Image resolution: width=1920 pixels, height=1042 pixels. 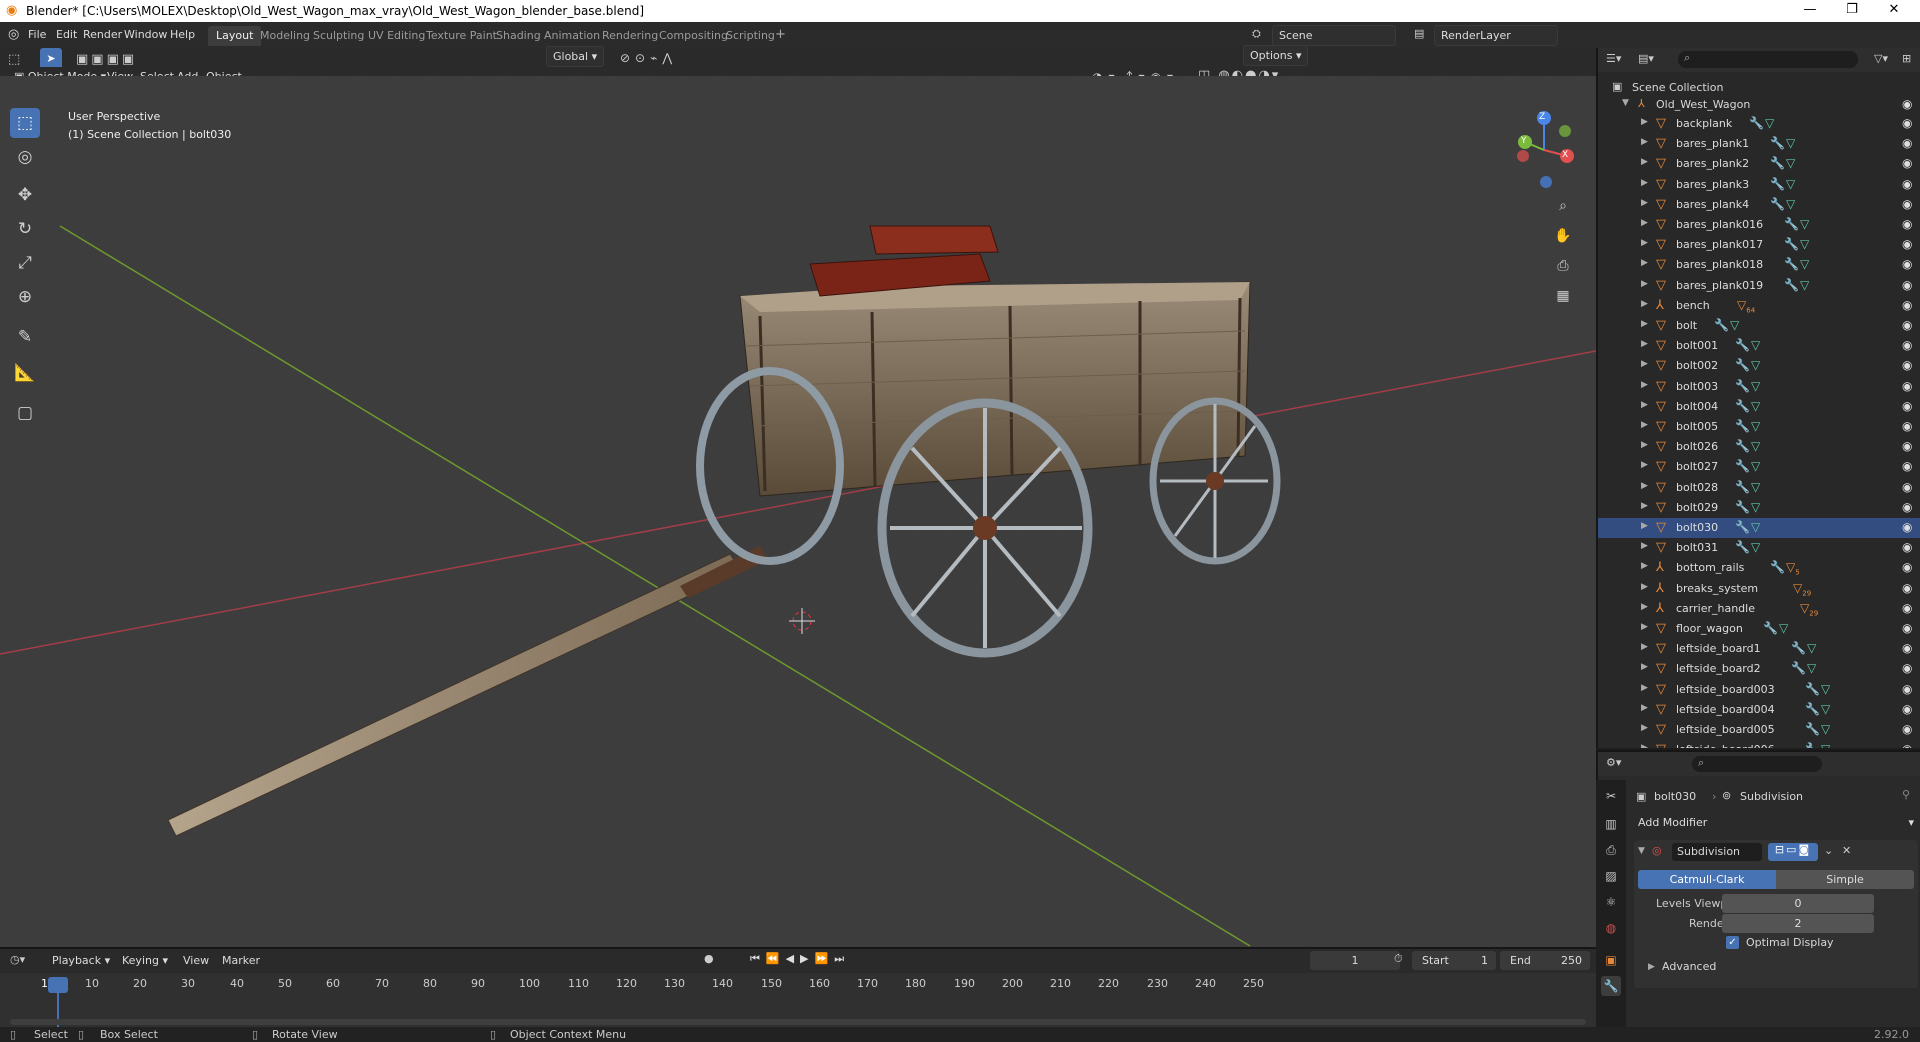 What do you see at coordinates (1611, 876) in the screenshot?
I see `view-layer-tab-icon: ▨` at bounding box center [1611, 876].